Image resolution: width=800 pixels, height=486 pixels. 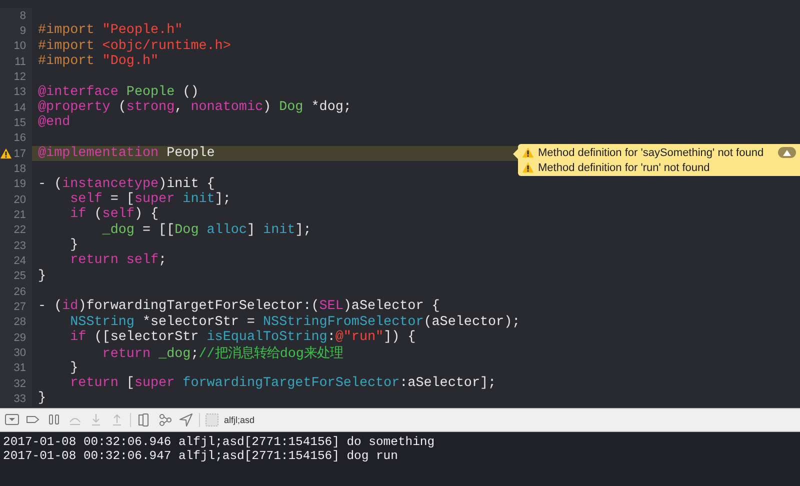 What do you see at coordinates (134, 46) in the screenshot?
I see `code-line: #import <objc/runtime.h>` at bounding box center [134, 46].